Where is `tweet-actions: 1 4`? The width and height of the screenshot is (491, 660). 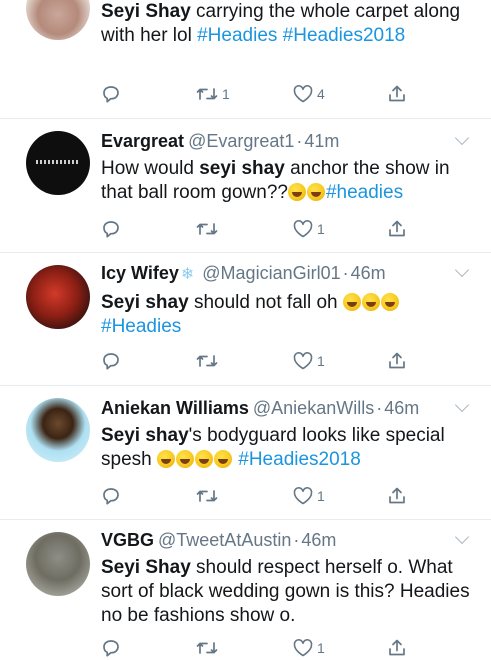
tweet-actions: 1 4 is located at coordinates (245, 94).